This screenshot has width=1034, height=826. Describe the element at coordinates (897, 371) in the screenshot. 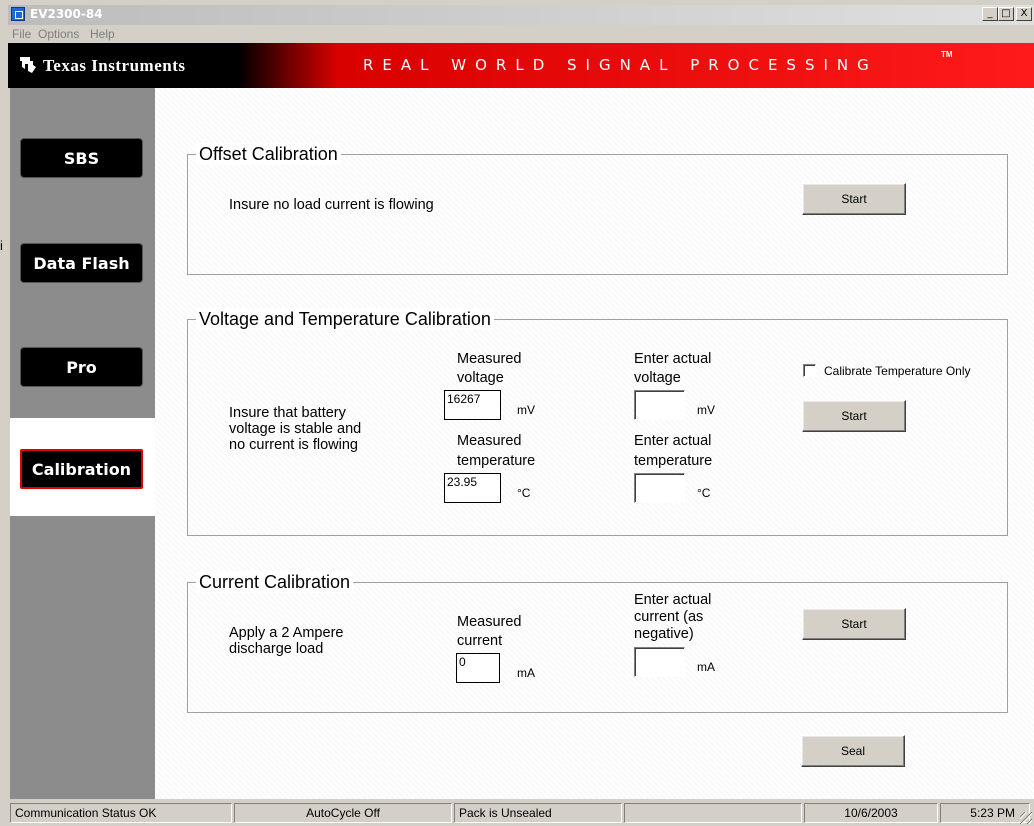

I see `calibrate-temp-only-label: Calibrate Temperature Only` at that location.